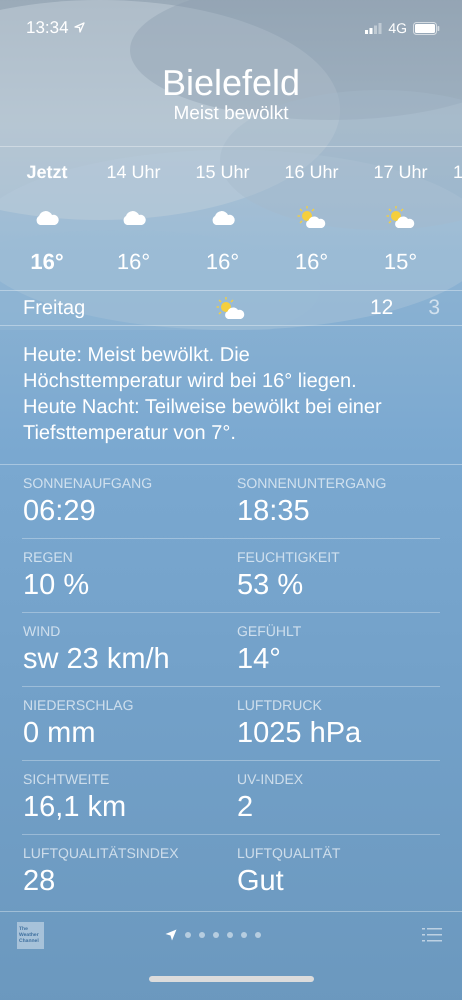 The width and height of the screenshot is (462, 1000). I want to click on detail-label: UV-INDEX, so click(270, 779).